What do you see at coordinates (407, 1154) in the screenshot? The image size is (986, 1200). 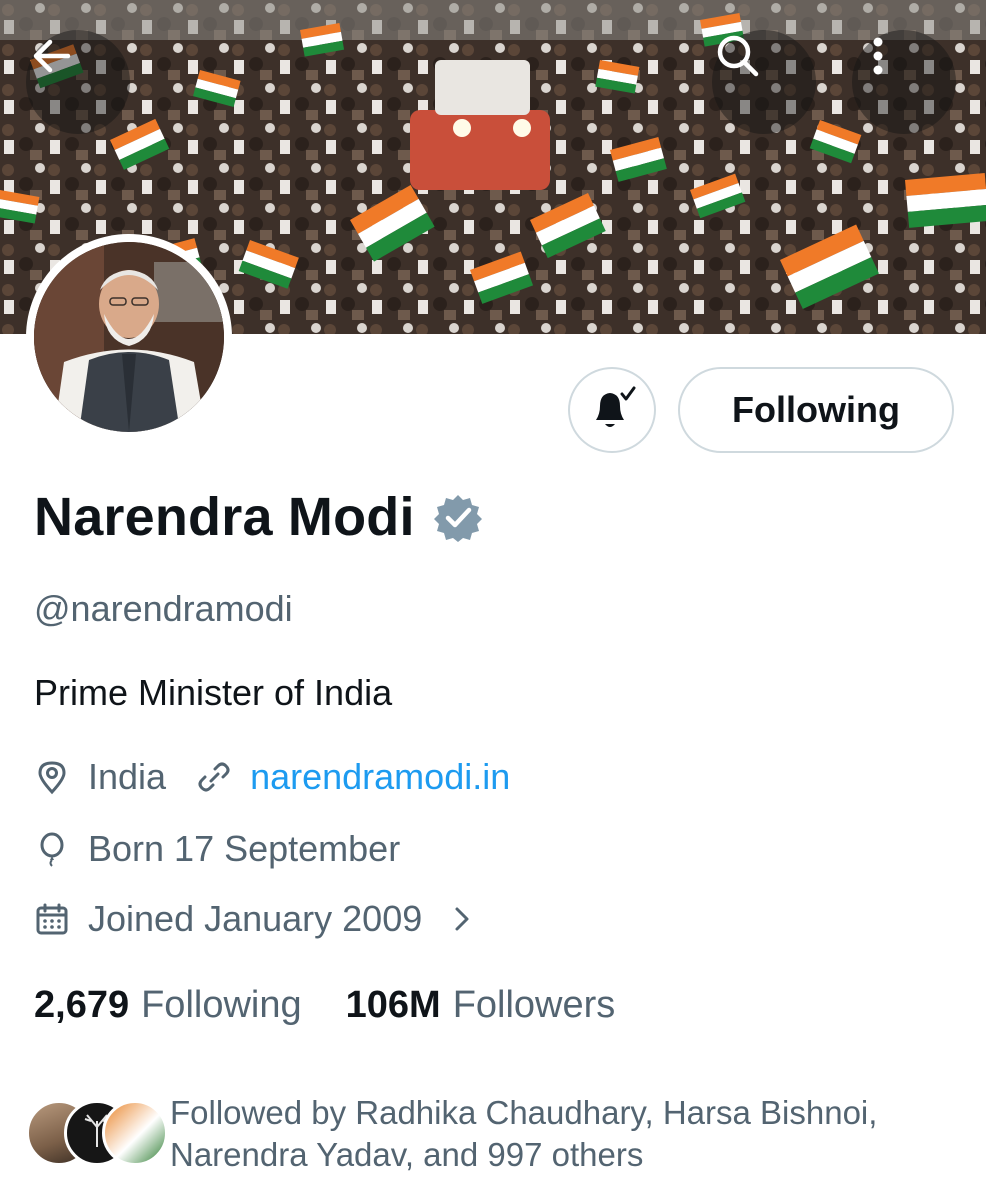 I see `followed-by-line-2: Narendra Yadav, and 997 others` at bounding box center [407, 1154].